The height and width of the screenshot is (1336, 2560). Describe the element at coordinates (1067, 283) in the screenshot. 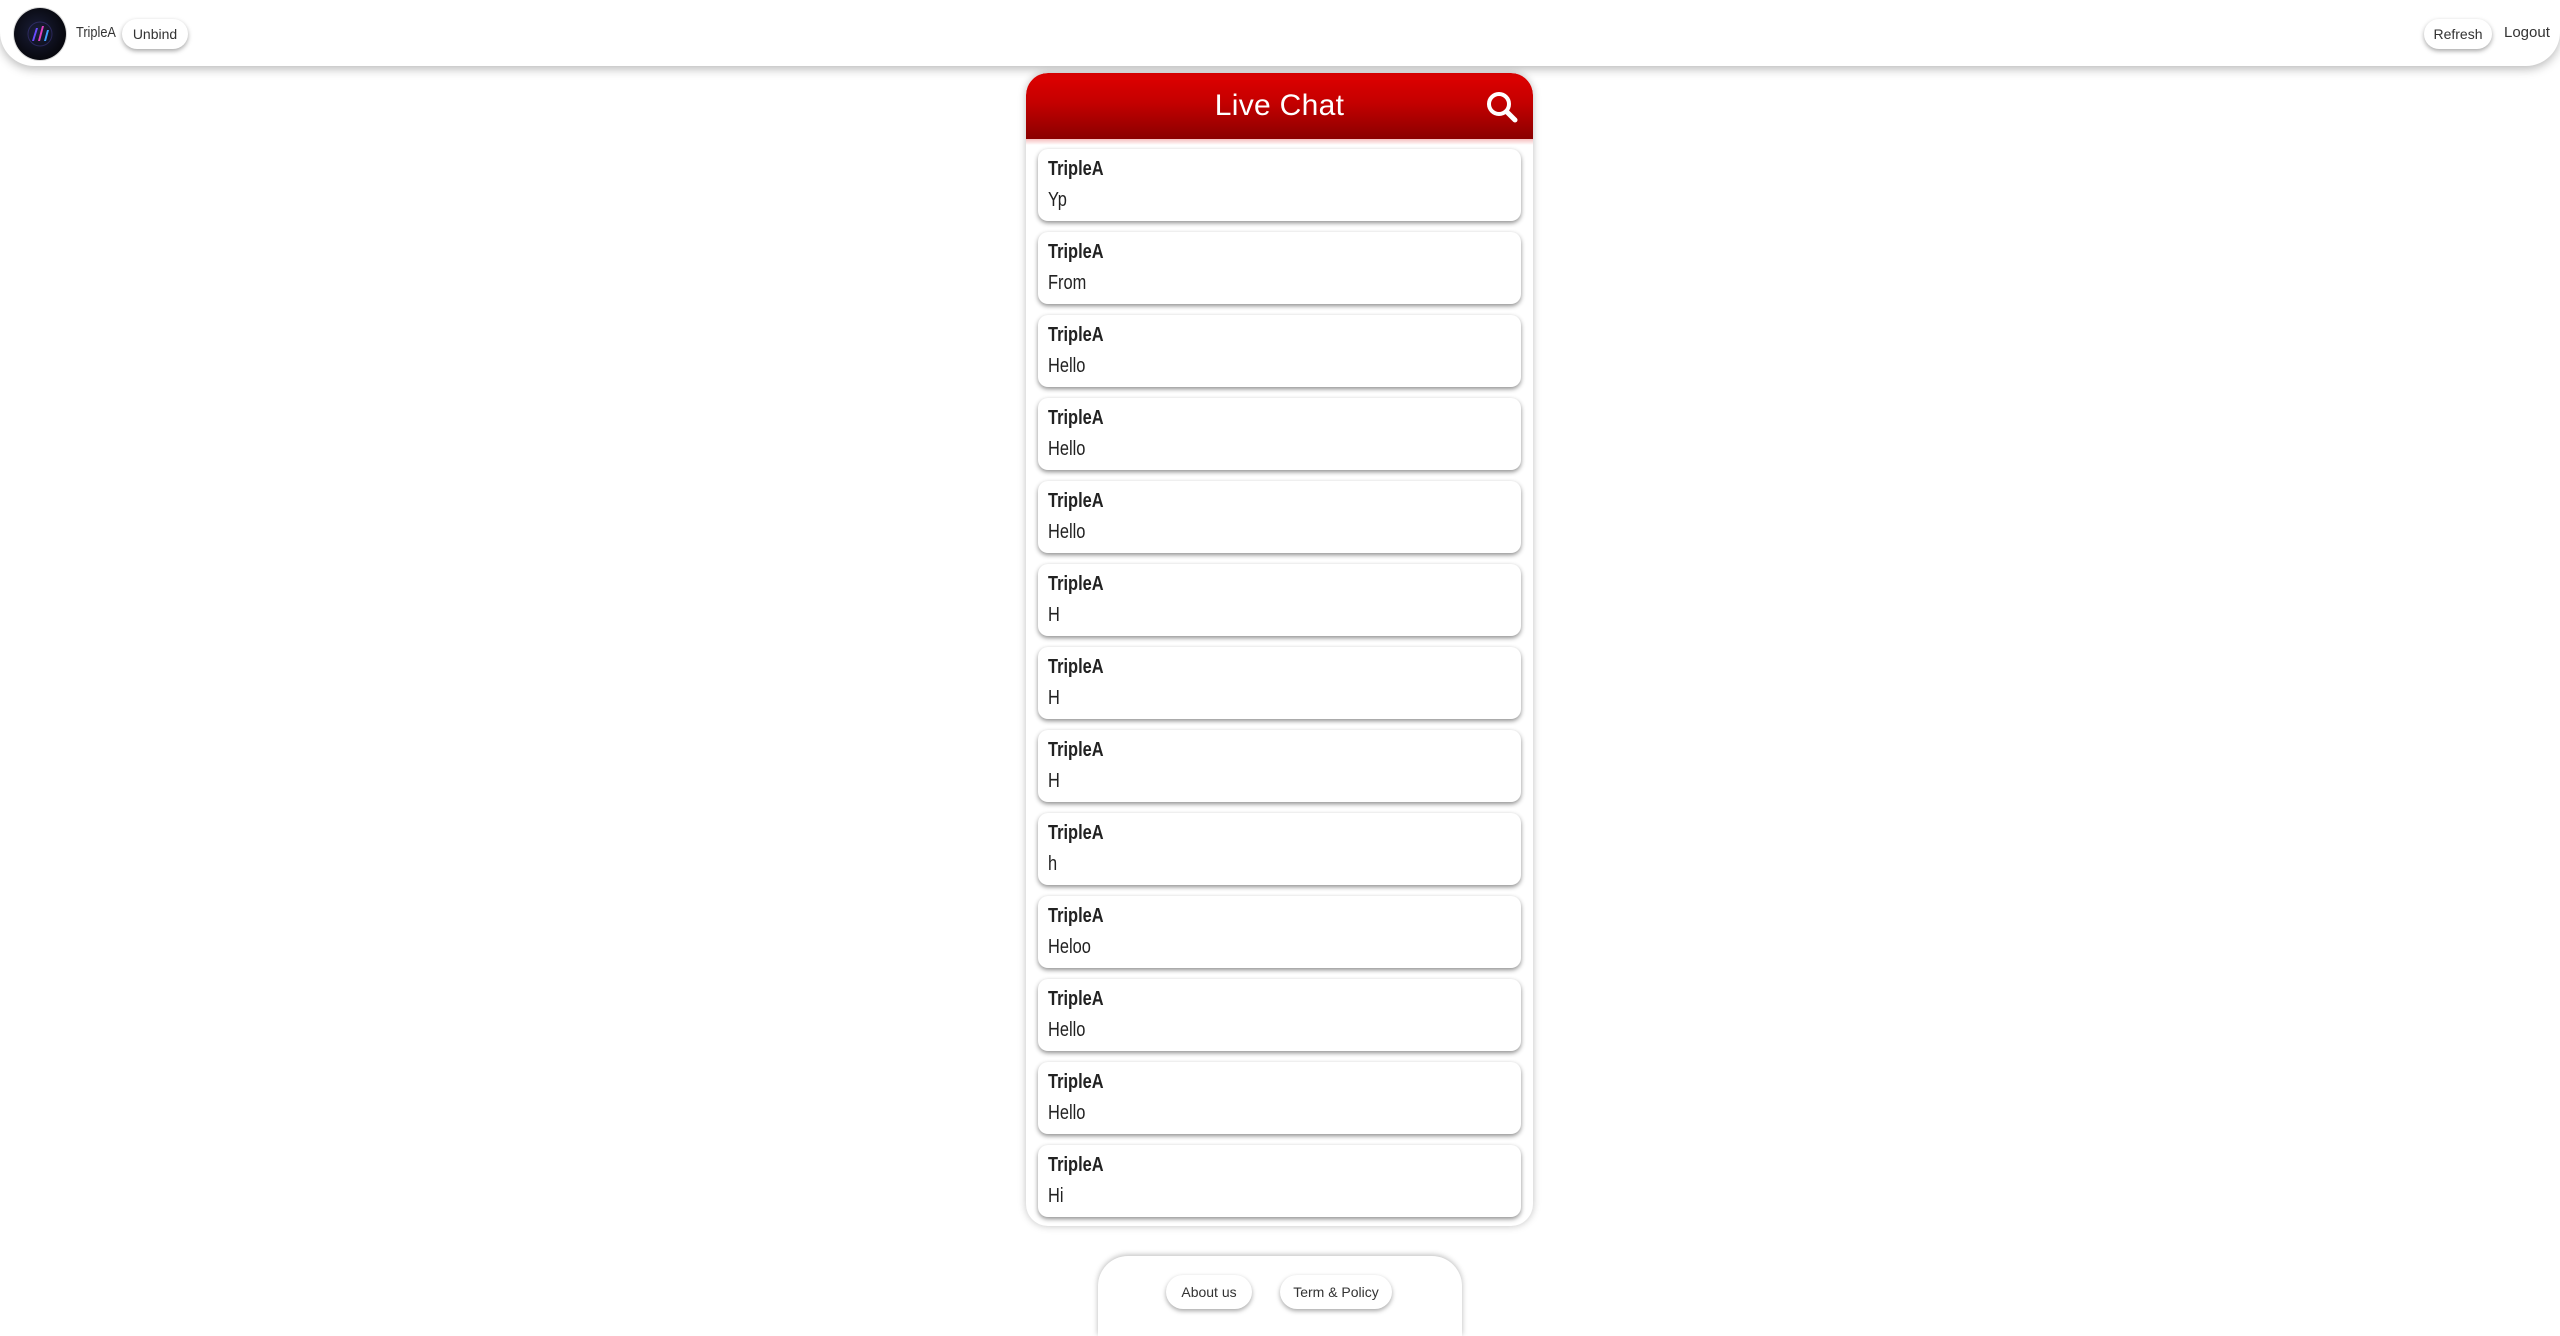

I see `message-text: From` at that location.